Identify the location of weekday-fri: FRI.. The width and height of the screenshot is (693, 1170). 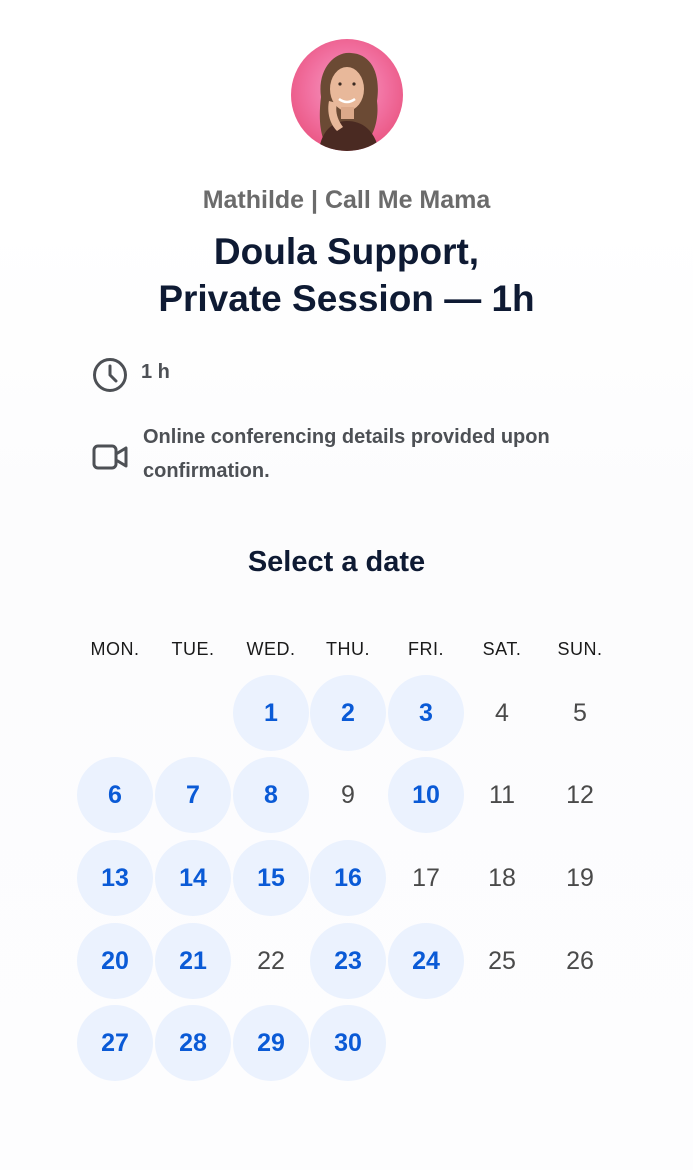
(426, 649).